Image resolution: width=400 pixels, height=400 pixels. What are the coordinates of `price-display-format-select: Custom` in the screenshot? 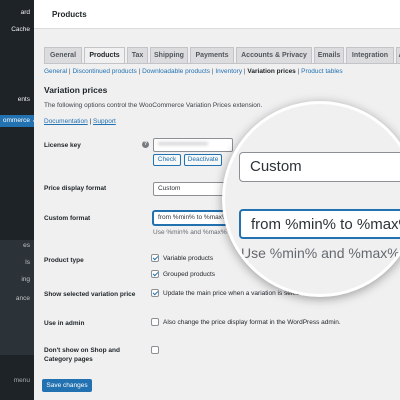 It's located at (193, 189).